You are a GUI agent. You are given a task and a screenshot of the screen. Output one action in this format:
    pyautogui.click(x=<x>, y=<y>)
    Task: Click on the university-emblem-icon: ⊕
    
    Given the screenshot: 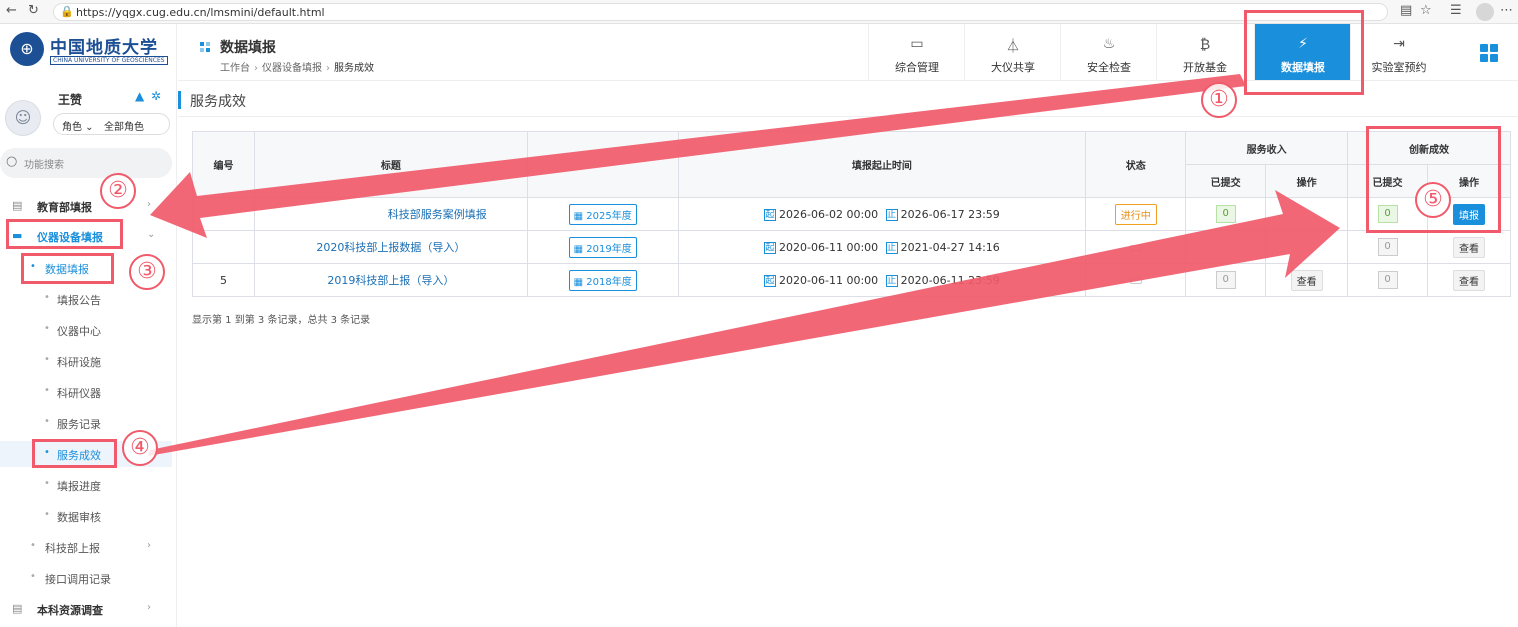 What is the action you would take?
    pyautogui.click(x=27, y=49)
    